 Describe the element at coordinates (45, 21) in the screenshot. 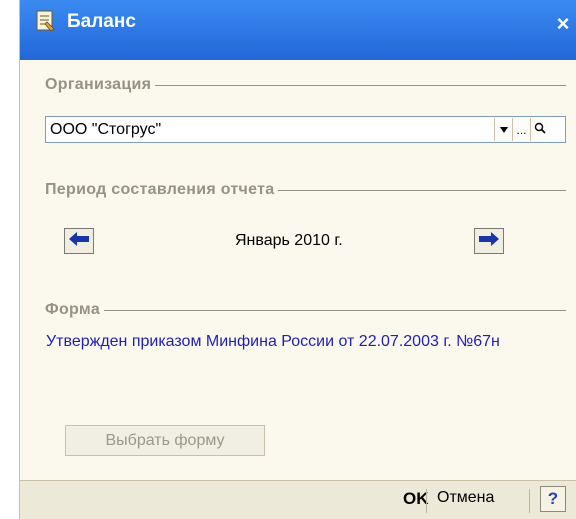

I see `document-icon` at that location.